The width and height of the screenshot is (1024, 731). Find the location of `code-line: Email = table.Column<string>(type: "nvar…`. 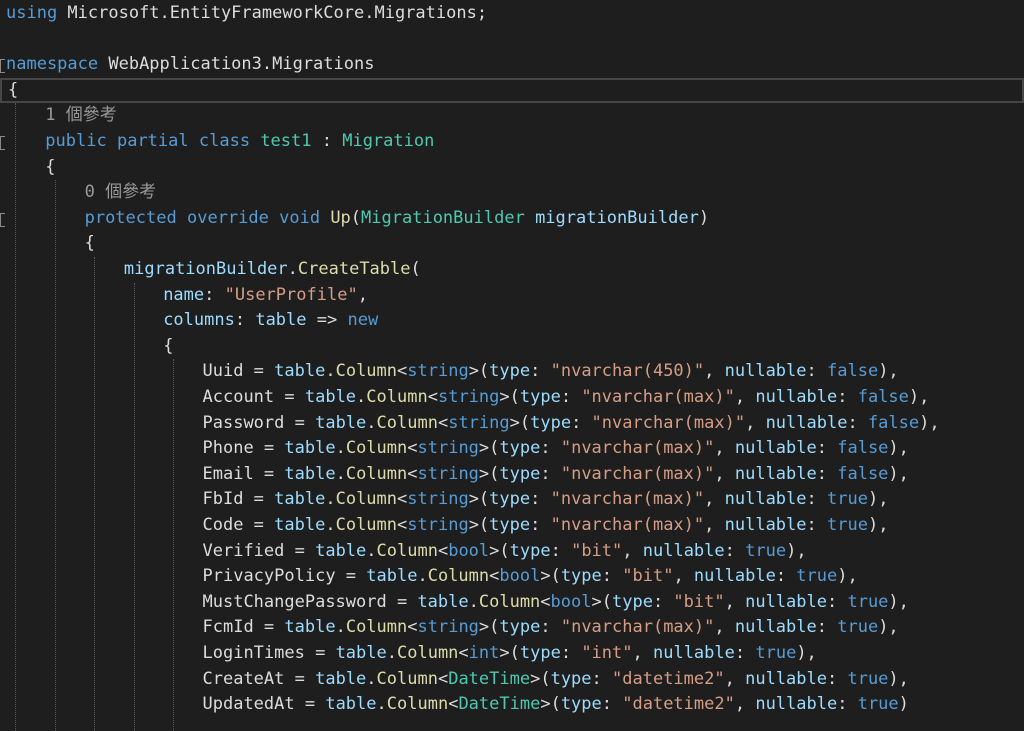

code-line: Email = table.Column<string>(type: "nvar… is located at coordinates (512, 475).